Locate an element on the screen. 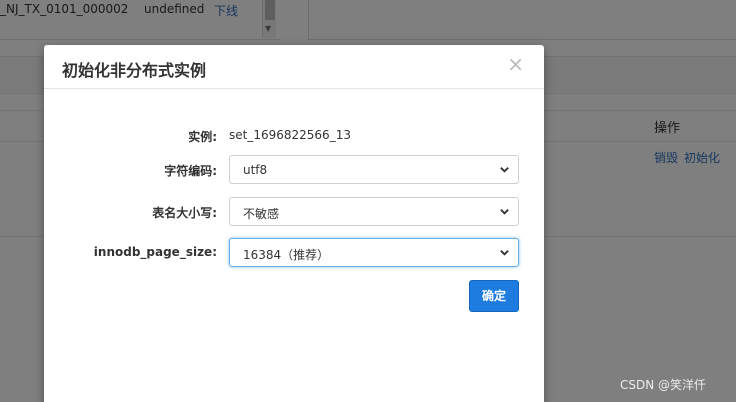 The height and width of the screenshot is (402, 736). table-case-selected-value: 不敏感 is located at coordinates (261, 214).